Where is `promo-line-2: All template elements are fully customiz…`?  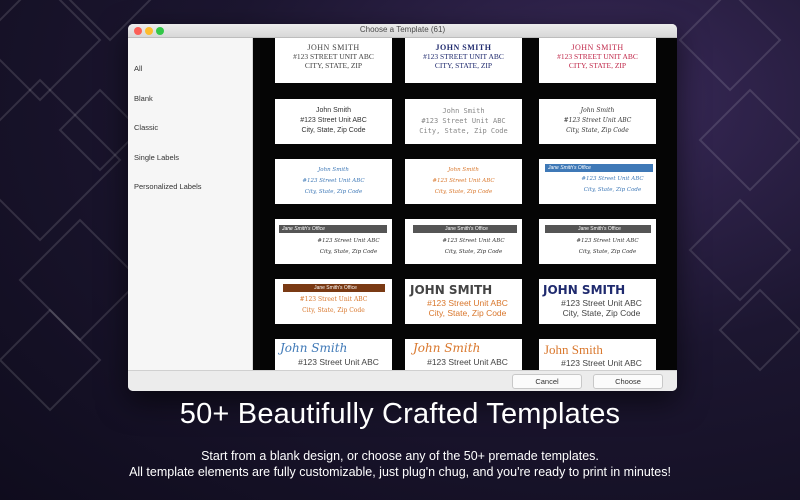 promo-line-2: All template elements are fully customiz… is located at coordinates (400, 472).